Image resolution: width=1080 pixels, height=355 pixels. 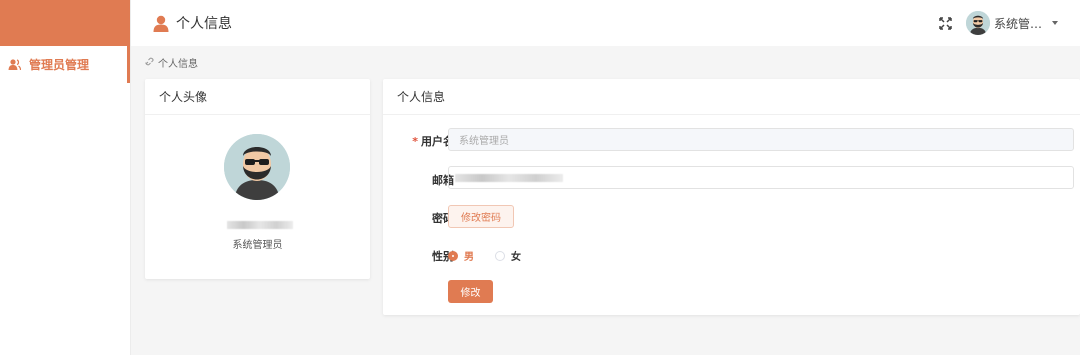 I want to click on gender-radio-female: 女, so click(x=508, y=255).